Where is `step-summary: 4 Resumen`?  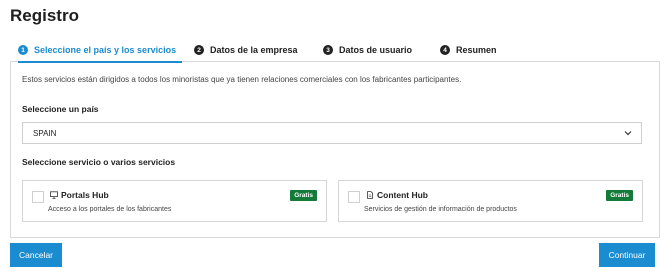
step-summary: 4 Resumen is located at coordinates (468, 50).